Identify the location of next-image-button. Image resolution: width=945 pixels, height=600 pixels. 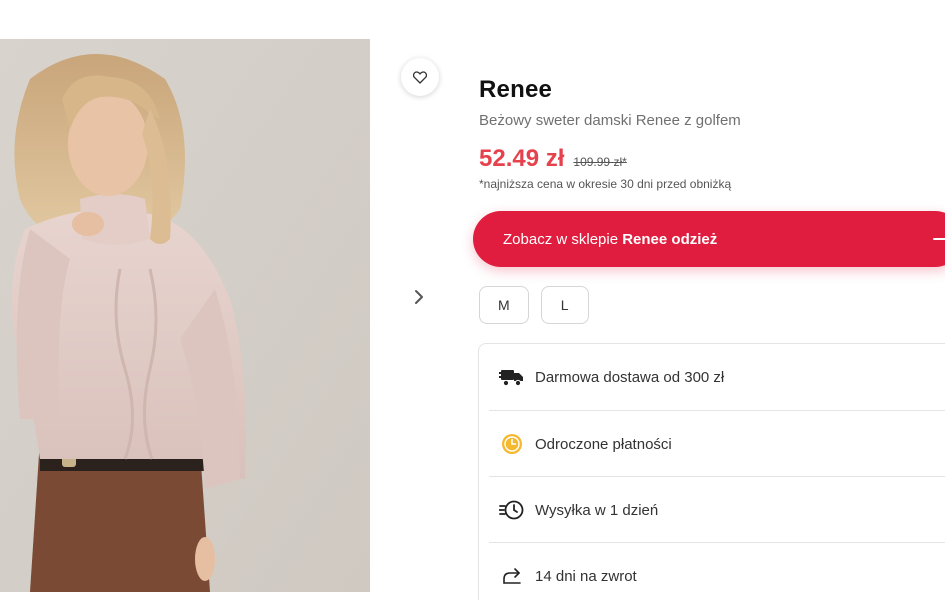
(419, 297).